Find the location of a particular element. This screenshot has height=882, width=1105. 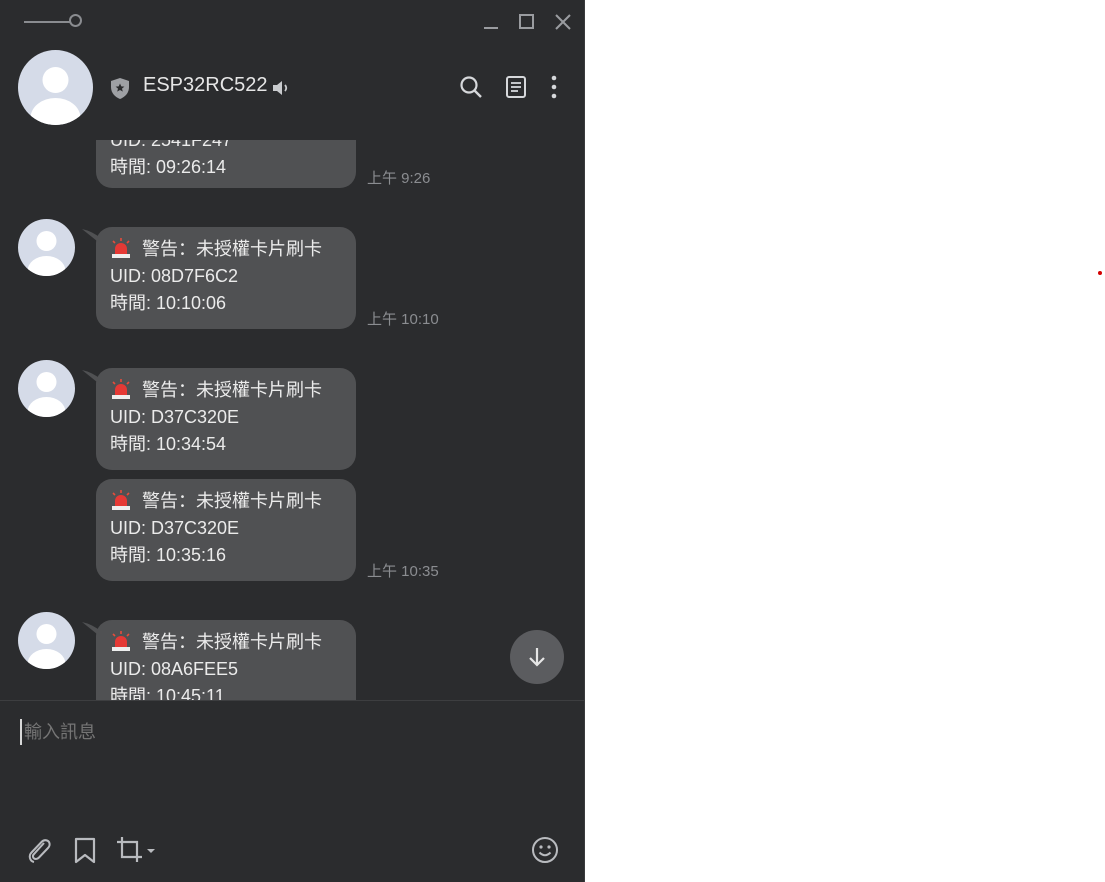

message-timestamp: 上午 9:26 is located at coordinates (399, 178).